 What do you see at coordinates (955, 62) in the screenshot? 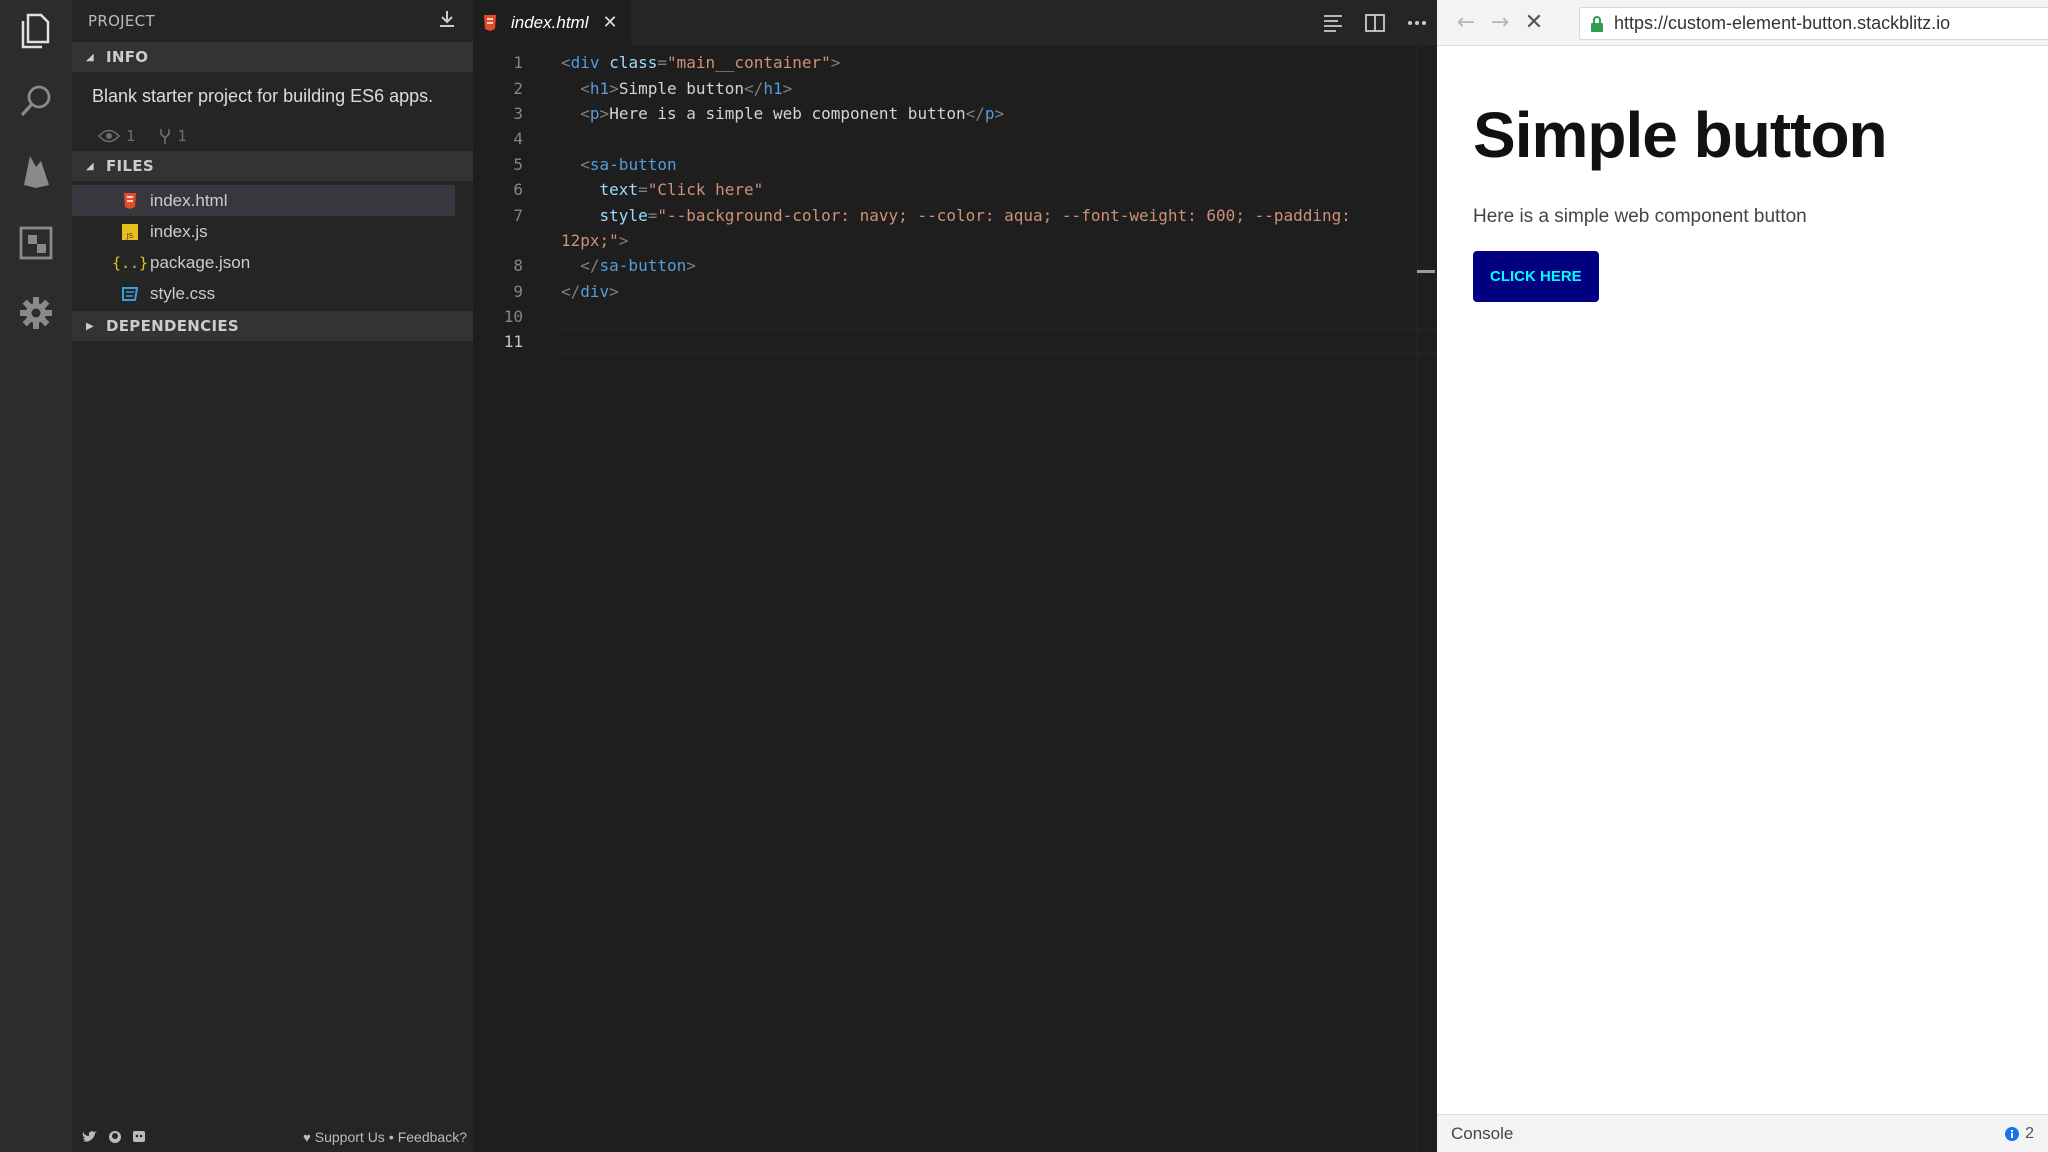
I see `code-line: 1 <div class="main__container">` at bounding box center [955, 62].